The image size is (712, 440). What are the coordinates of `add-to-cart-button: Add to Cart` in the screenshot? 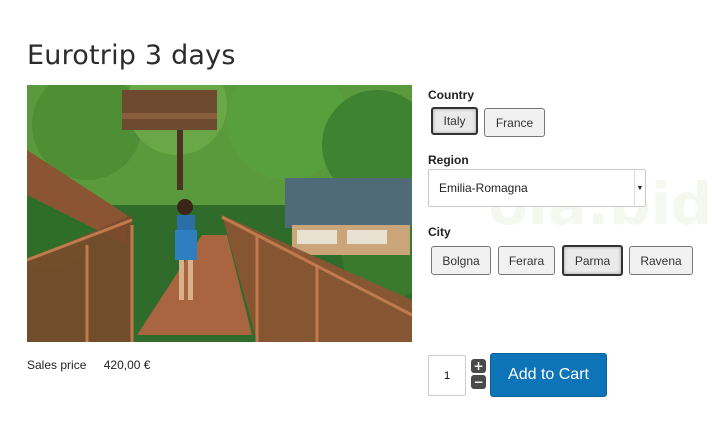 It's located at (548, 375).